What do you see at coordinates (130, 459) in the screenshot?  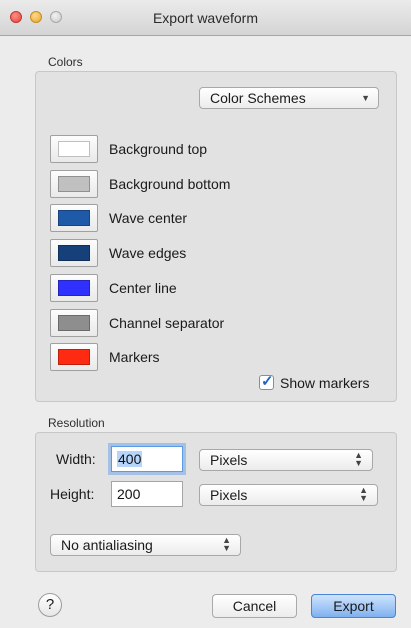 I see `width-value: 400` at bounding box center [130, 459].